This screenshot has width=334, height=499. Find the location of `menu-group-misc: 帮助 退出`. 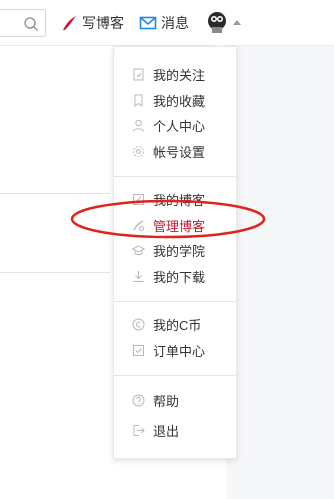

menu-group-misc: 帮助 退出 is located at coordinates (176, 415).